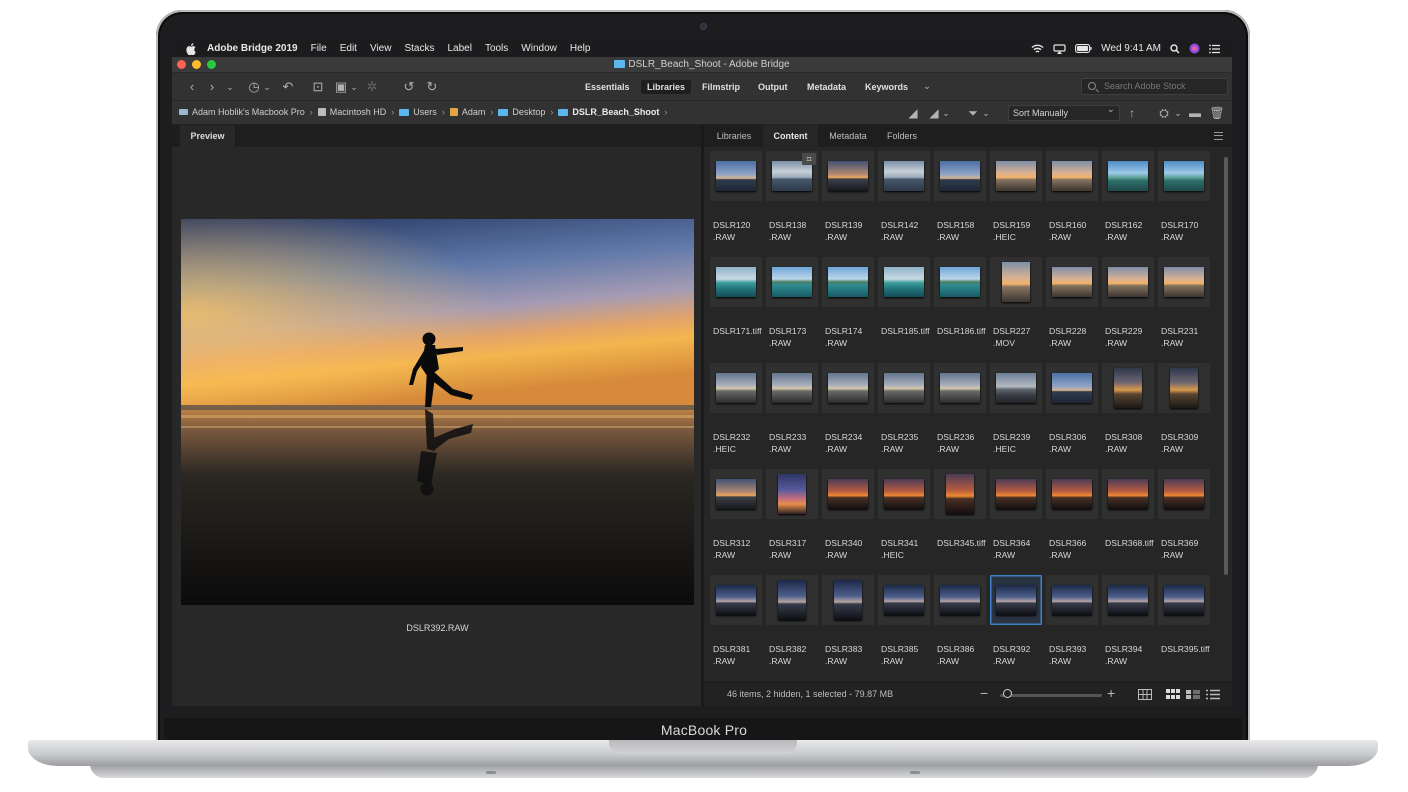 Image resolution: width=1408 pixels, height=792 pixels. Describe the element at coordinates (904, 521) in the screenshot. I see `thumbnail-item: DSLR341 .HEIC` at that location.